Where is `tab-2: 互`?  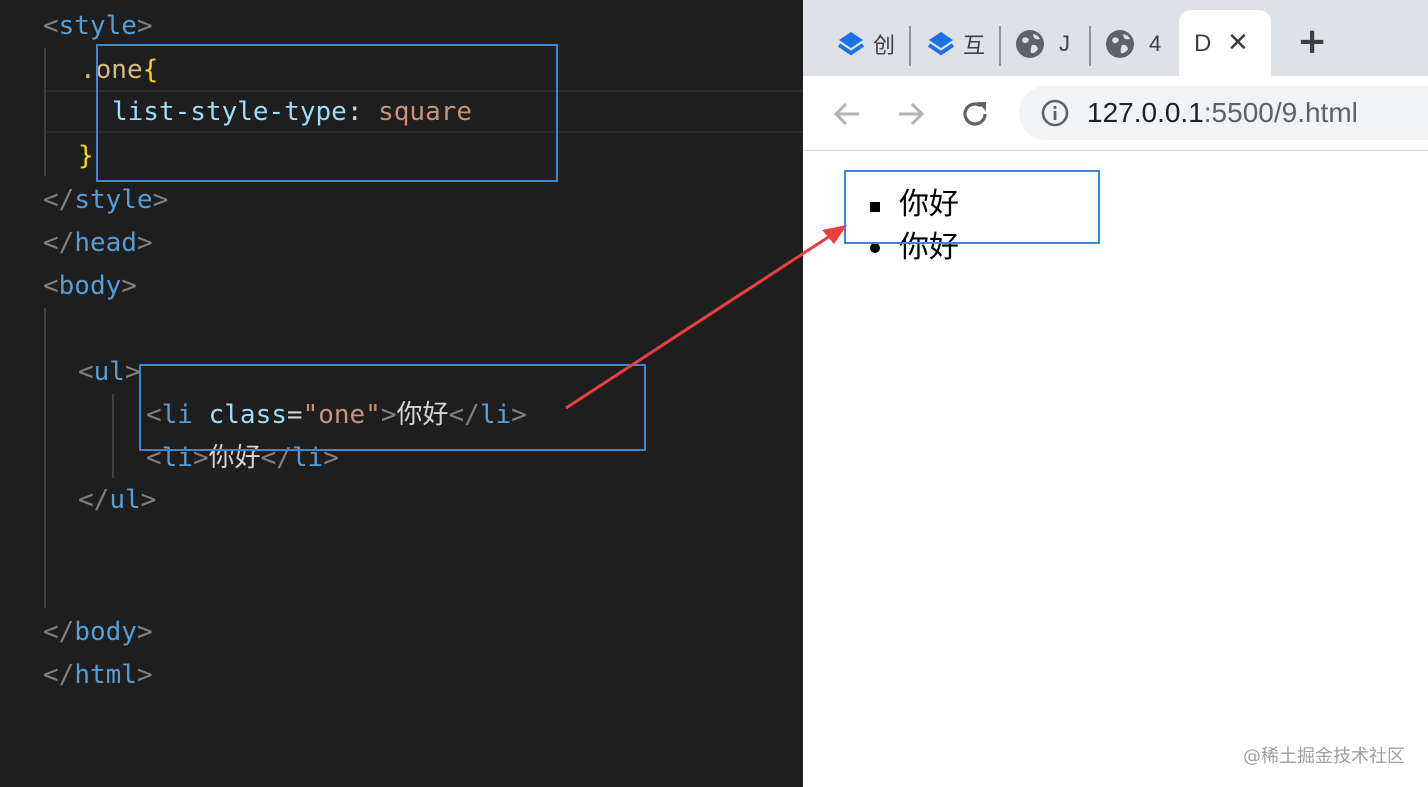
tab-2: 互 is located at coordinates (955, 44).